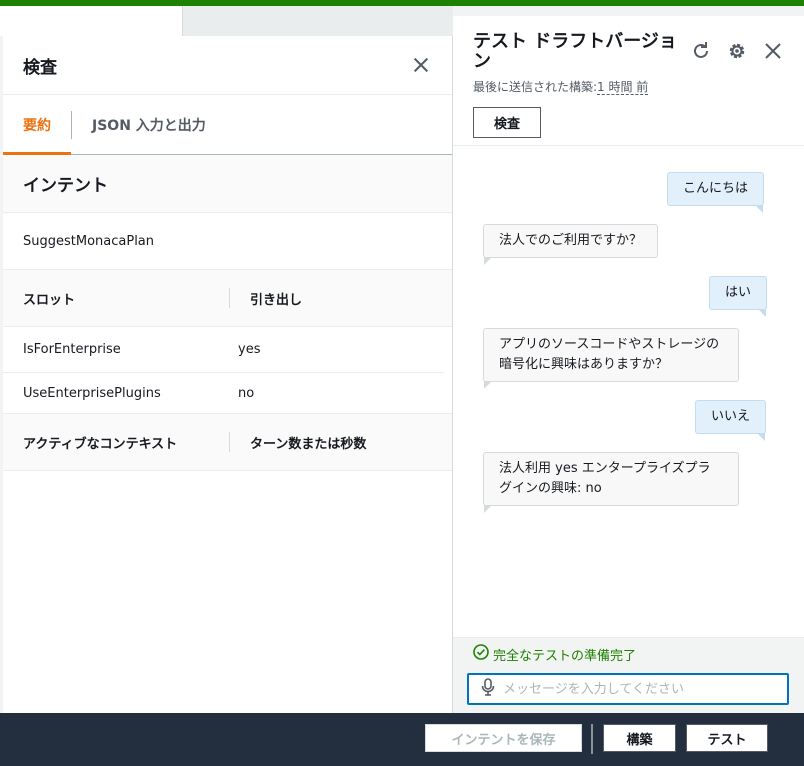  I want to click on bot-message: 法人利用 yes エンタープライズプラグインの興味: no, so click(611, 482).